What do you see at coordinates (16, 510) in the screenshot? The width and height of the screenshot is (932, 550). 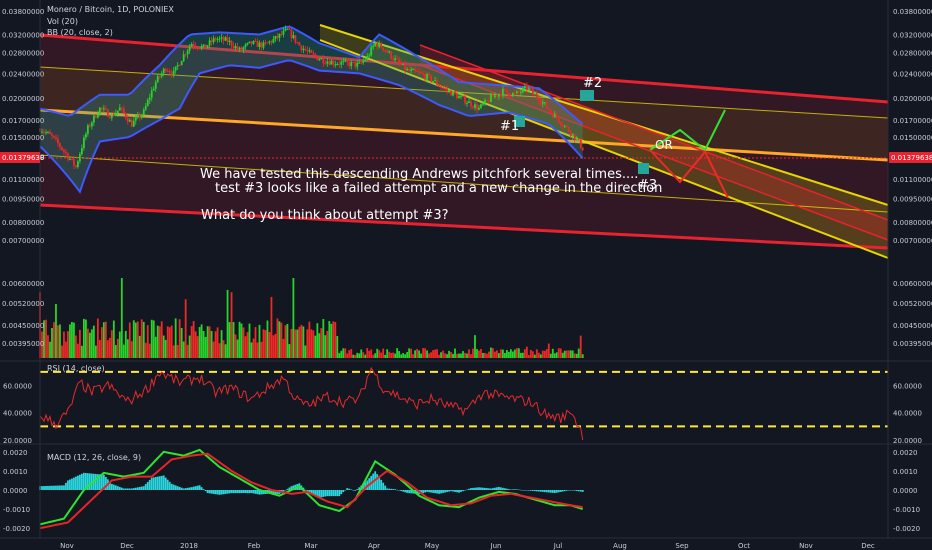 I see `macd-axis-label-left: -0.0010` at bounding box center [16, 510].